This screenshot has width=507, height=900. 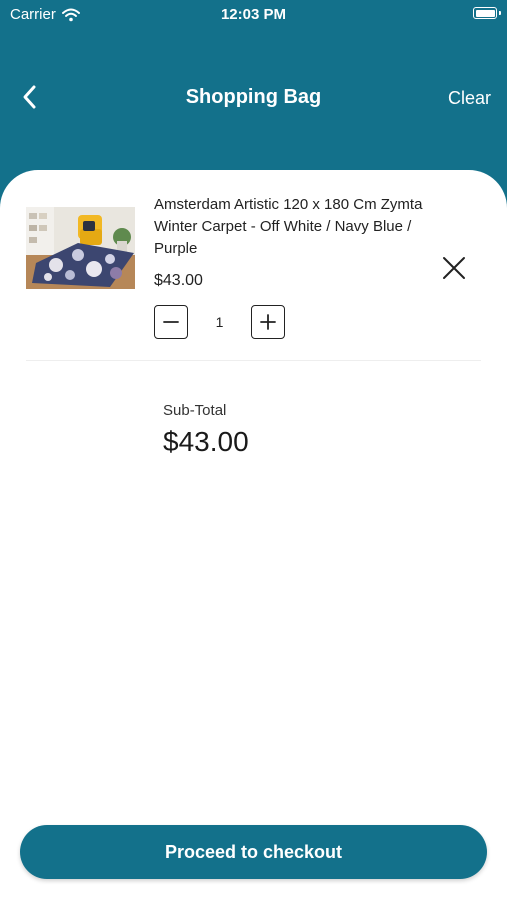 I want to click on remove-item-button, so click(x=454, y=268).